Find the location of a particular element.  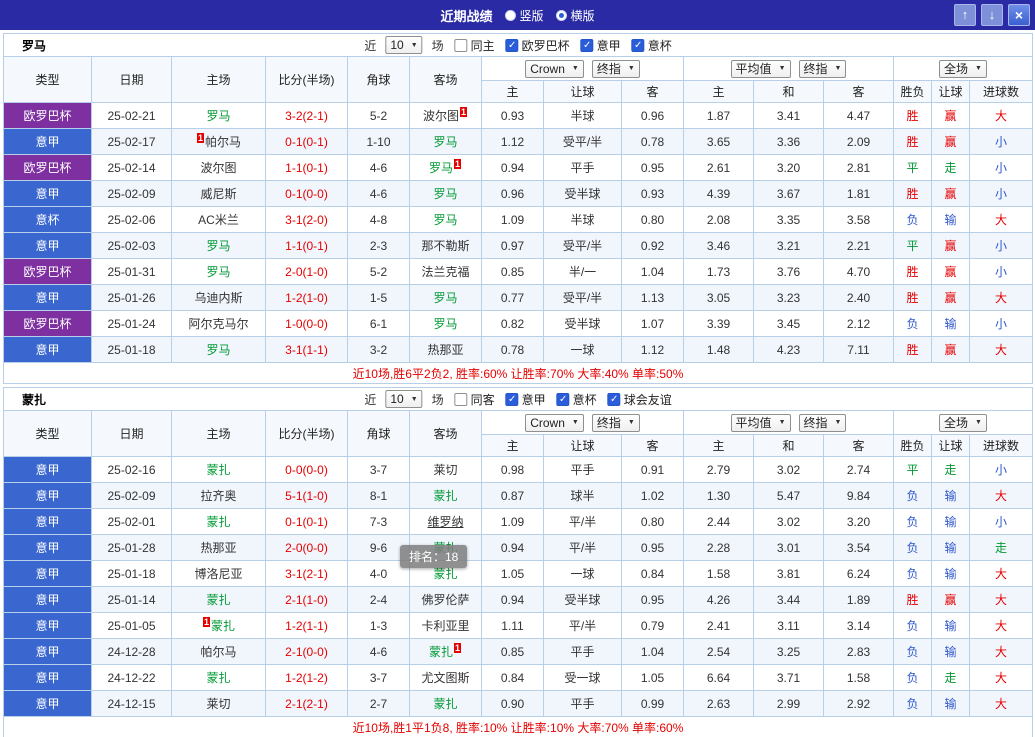

avg-away-cell: 4.47 is located at coordinates (858, 115).